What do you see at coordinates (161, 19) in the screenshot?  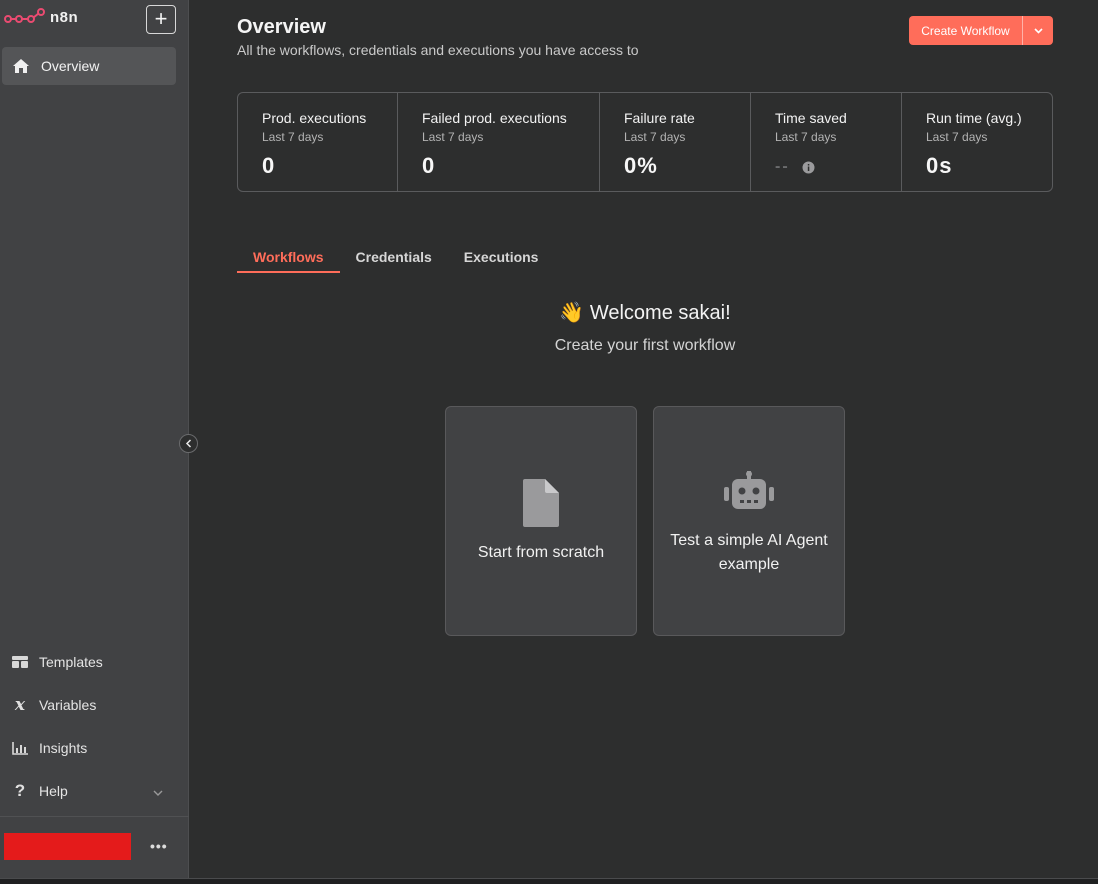 I see `new-item-button: +` at bounding box center [161, 19].